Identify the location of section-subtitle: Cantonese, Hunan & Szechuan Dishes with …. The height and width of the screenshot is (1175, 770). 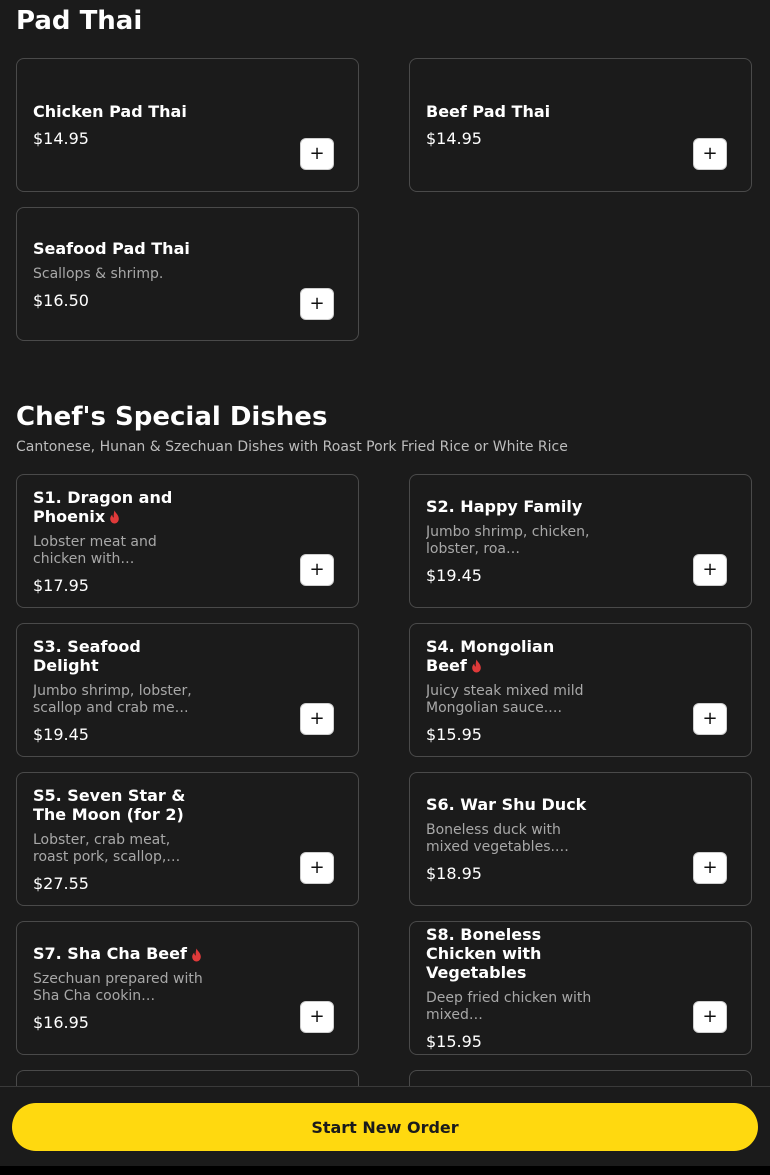
(292, 447).